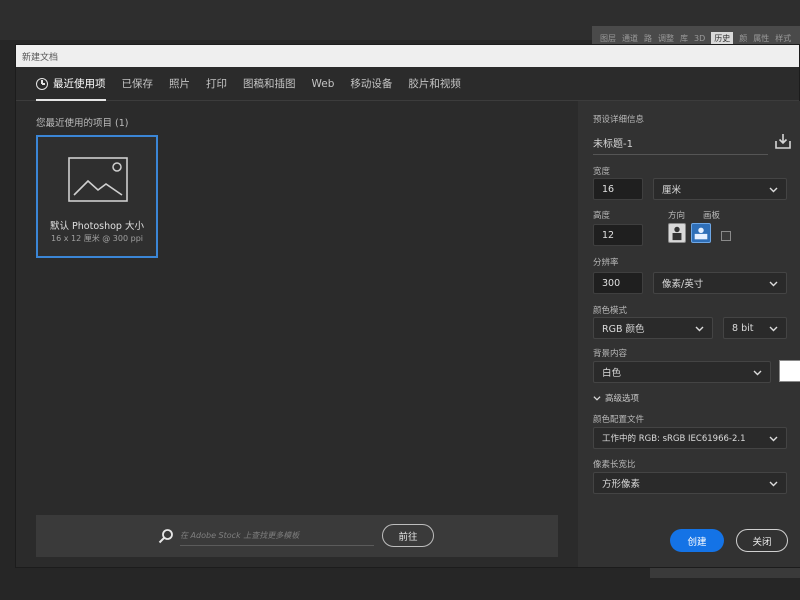  Describe the element at coordinates (762, 540) in the screenshot. I see `close-button: 关闭` at that location.